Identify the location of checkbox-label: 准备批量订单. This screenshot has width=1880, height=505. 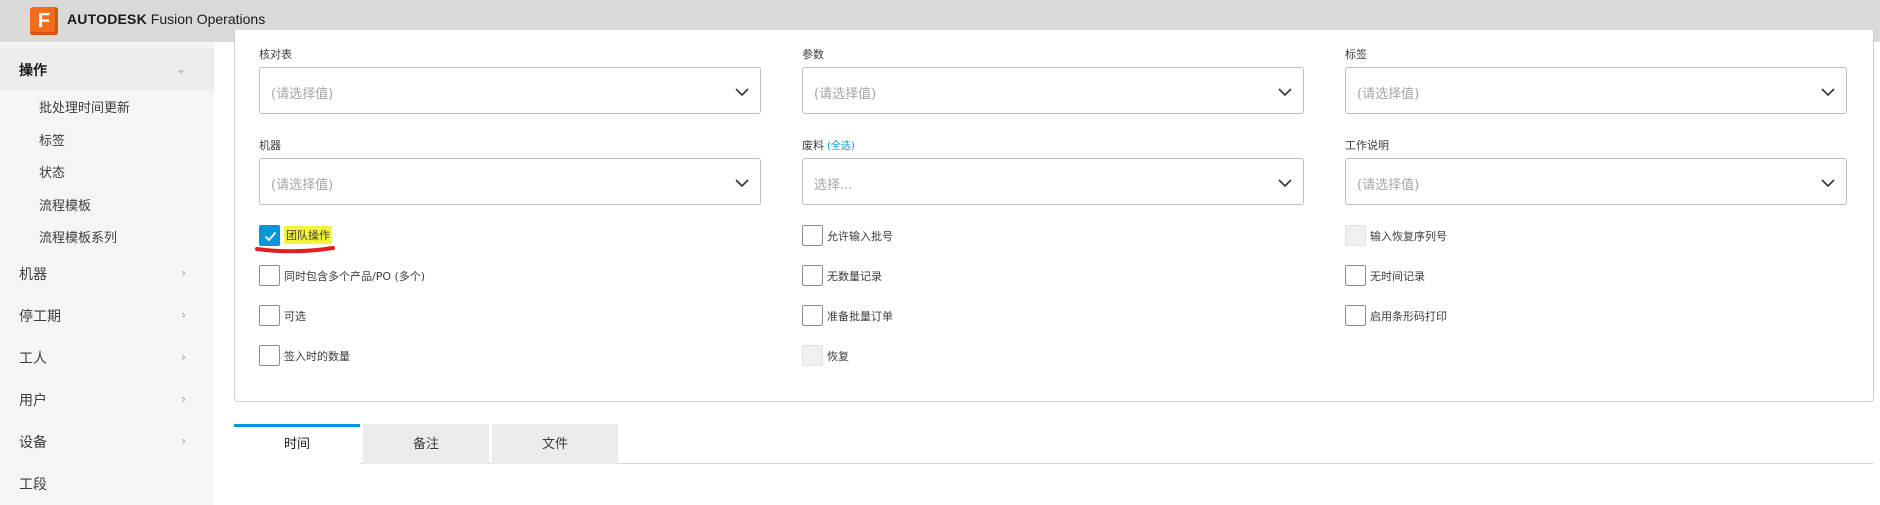
(860, 316).